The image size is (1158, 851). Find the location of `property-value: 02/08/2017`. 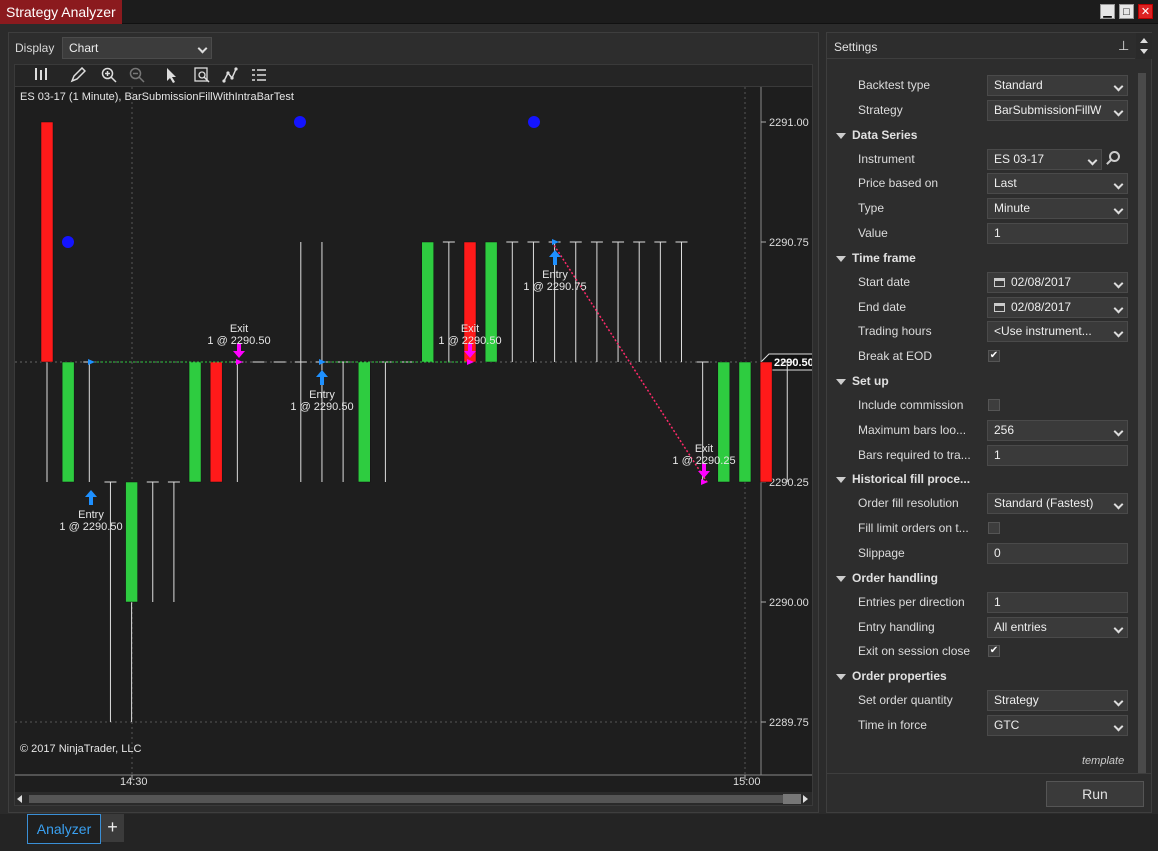

property-value: 02/08/2017 is located at coordinates (1041, 281).